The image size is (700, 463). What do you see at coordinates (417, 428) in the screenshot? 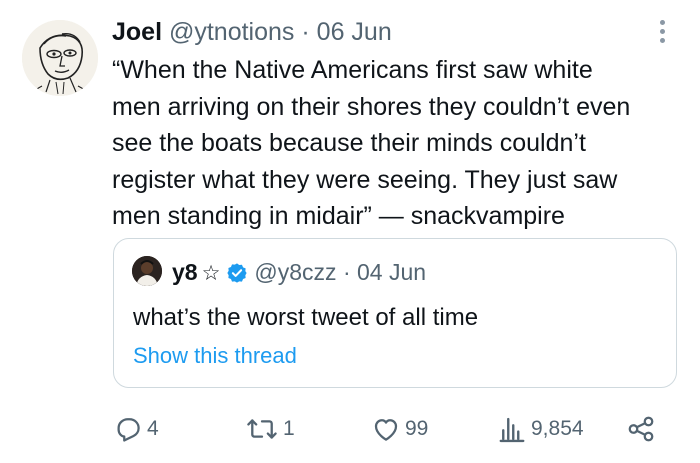
I see `like-count: 99` at bounding box center [417, 428].